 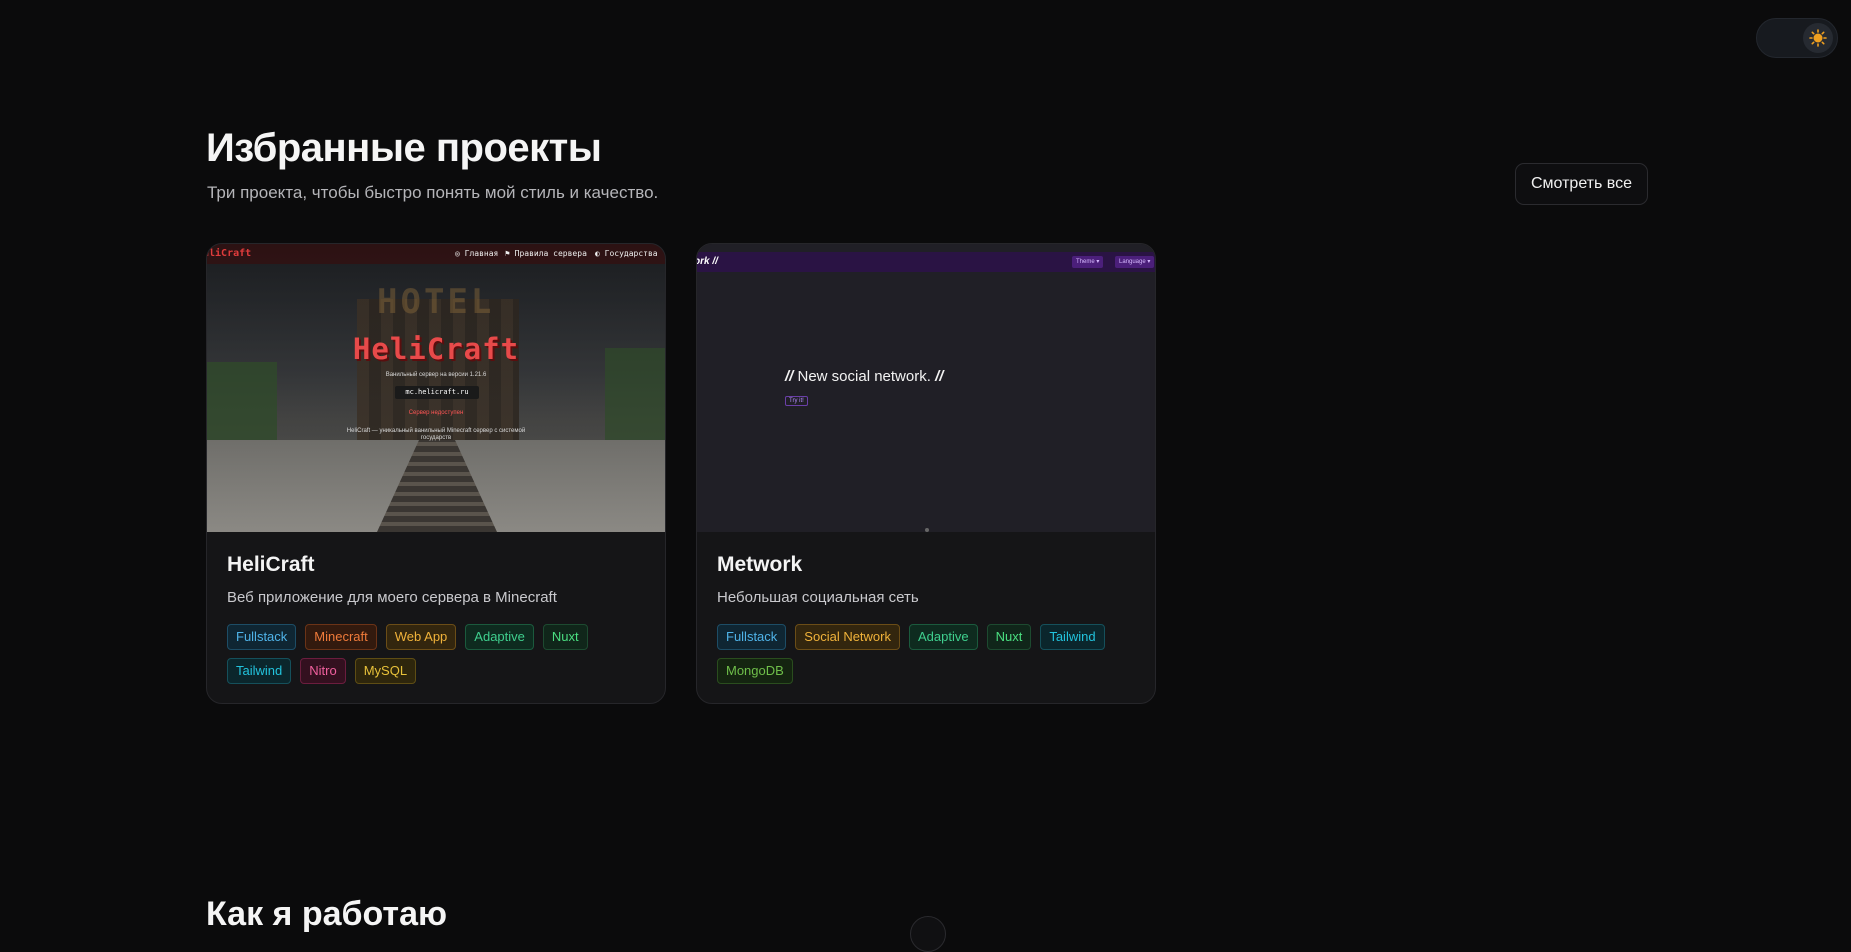 What do you see at coordinates (847, 637) in the screenshot?
I see `tag: Social Network` at bounding box center [847, 637].